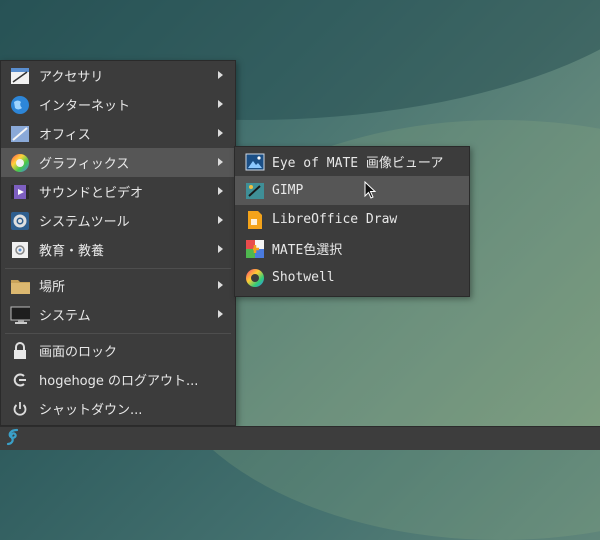 The height and width of the screenshot is (540, 600). I want to click on menu-item-label: インターネット, so click(85, 106).